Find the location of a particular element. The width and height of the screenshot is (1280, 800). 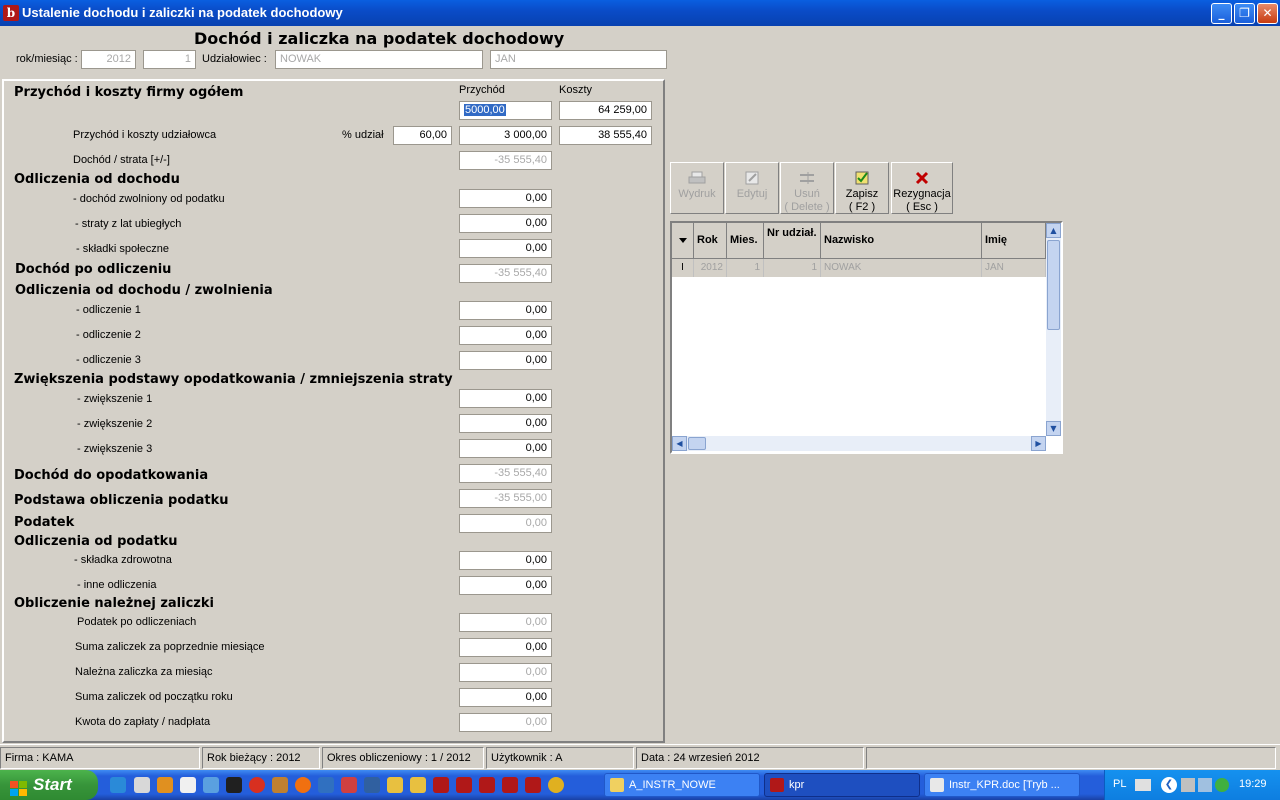

cancel-label: Rezygnacja is located at coordinates (922, 194).